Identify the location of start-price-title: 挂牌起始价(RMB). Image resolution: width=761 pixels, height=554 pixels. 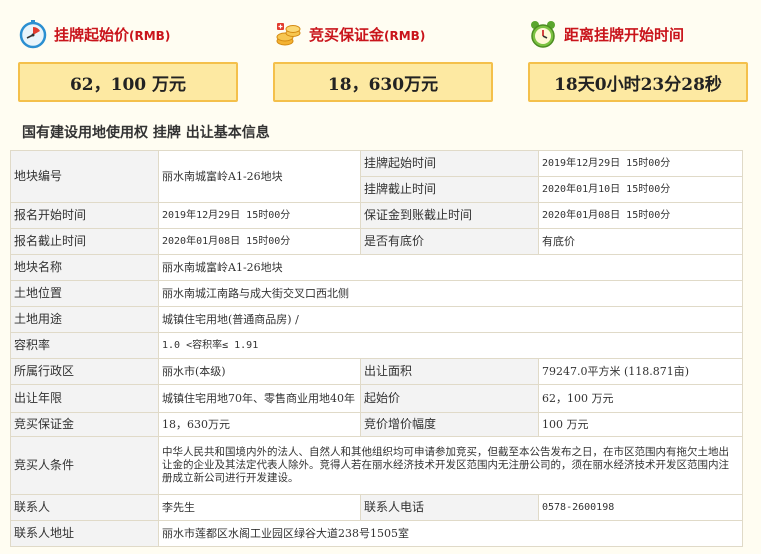
(112, 34).